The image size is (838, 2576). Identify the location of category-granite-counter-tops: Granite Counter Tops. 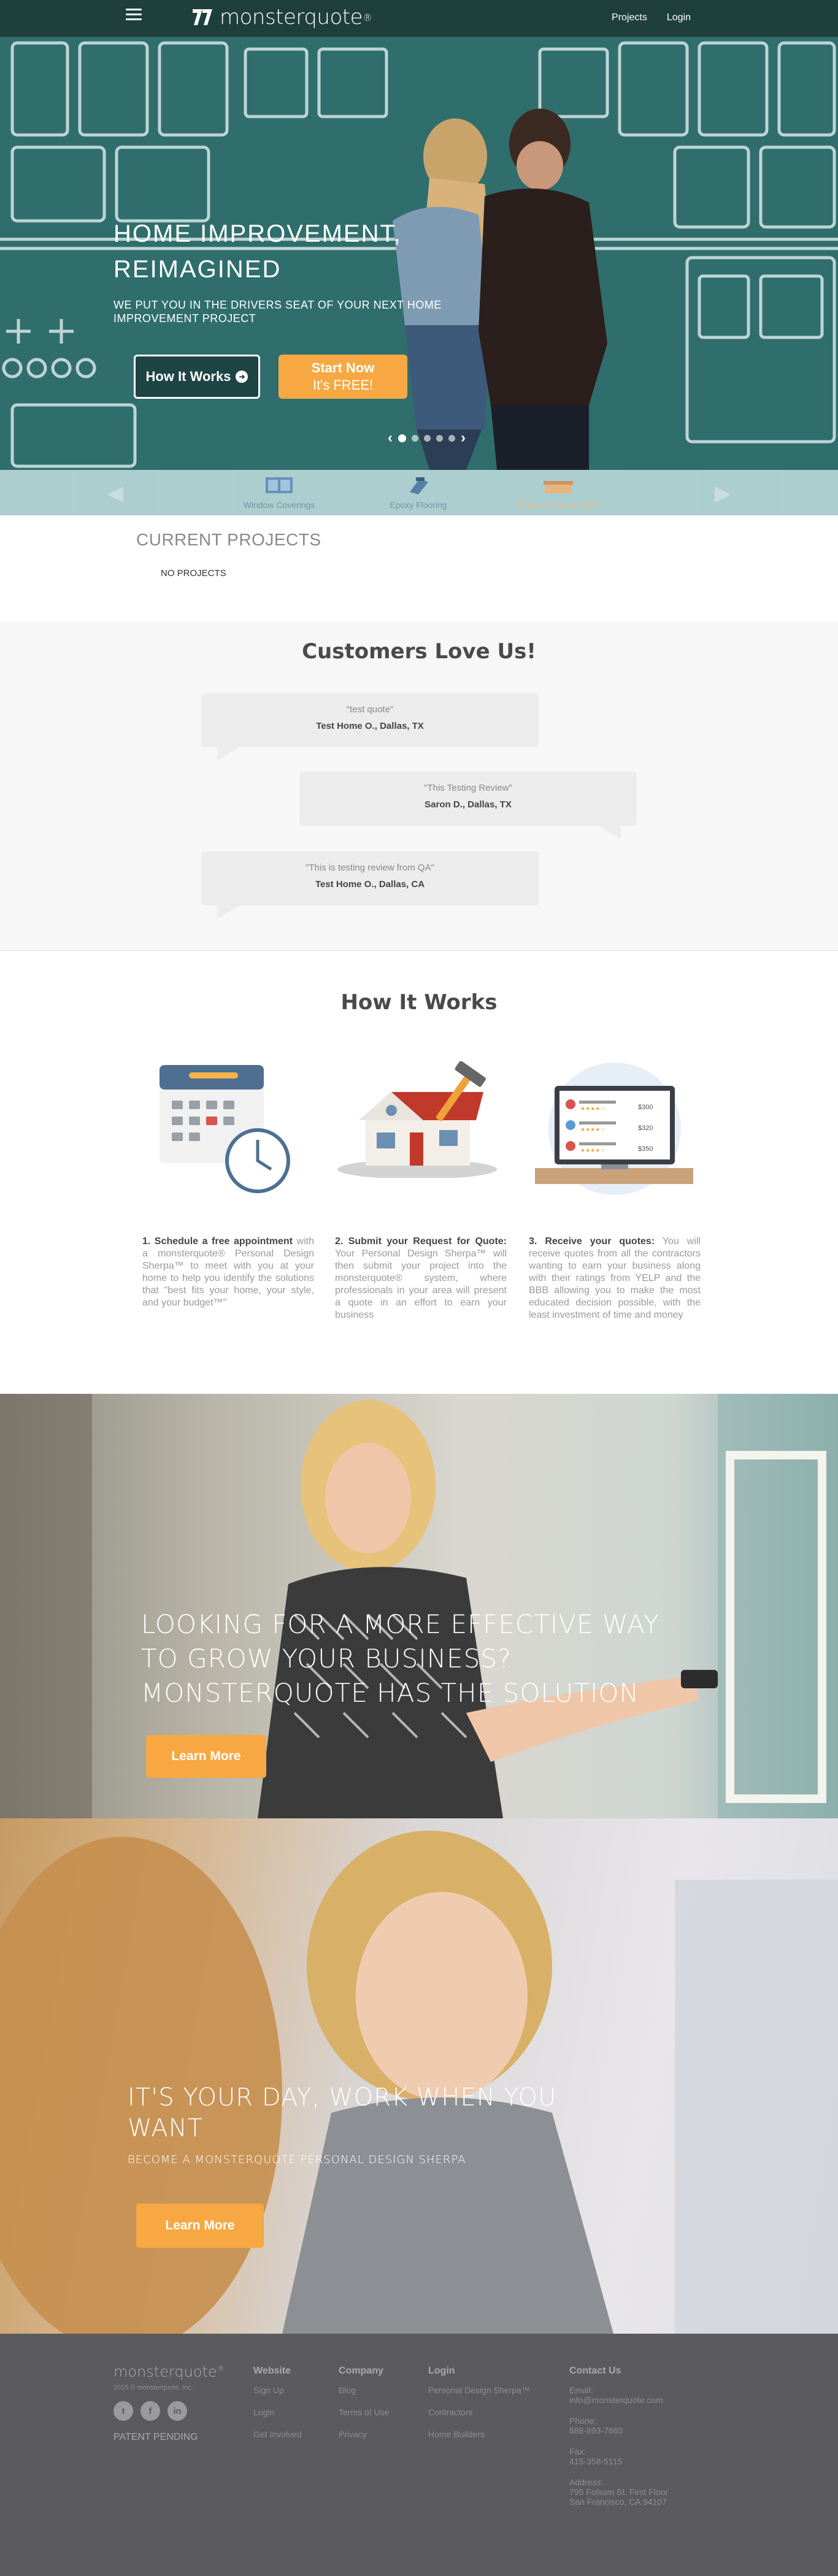
(558, 493).